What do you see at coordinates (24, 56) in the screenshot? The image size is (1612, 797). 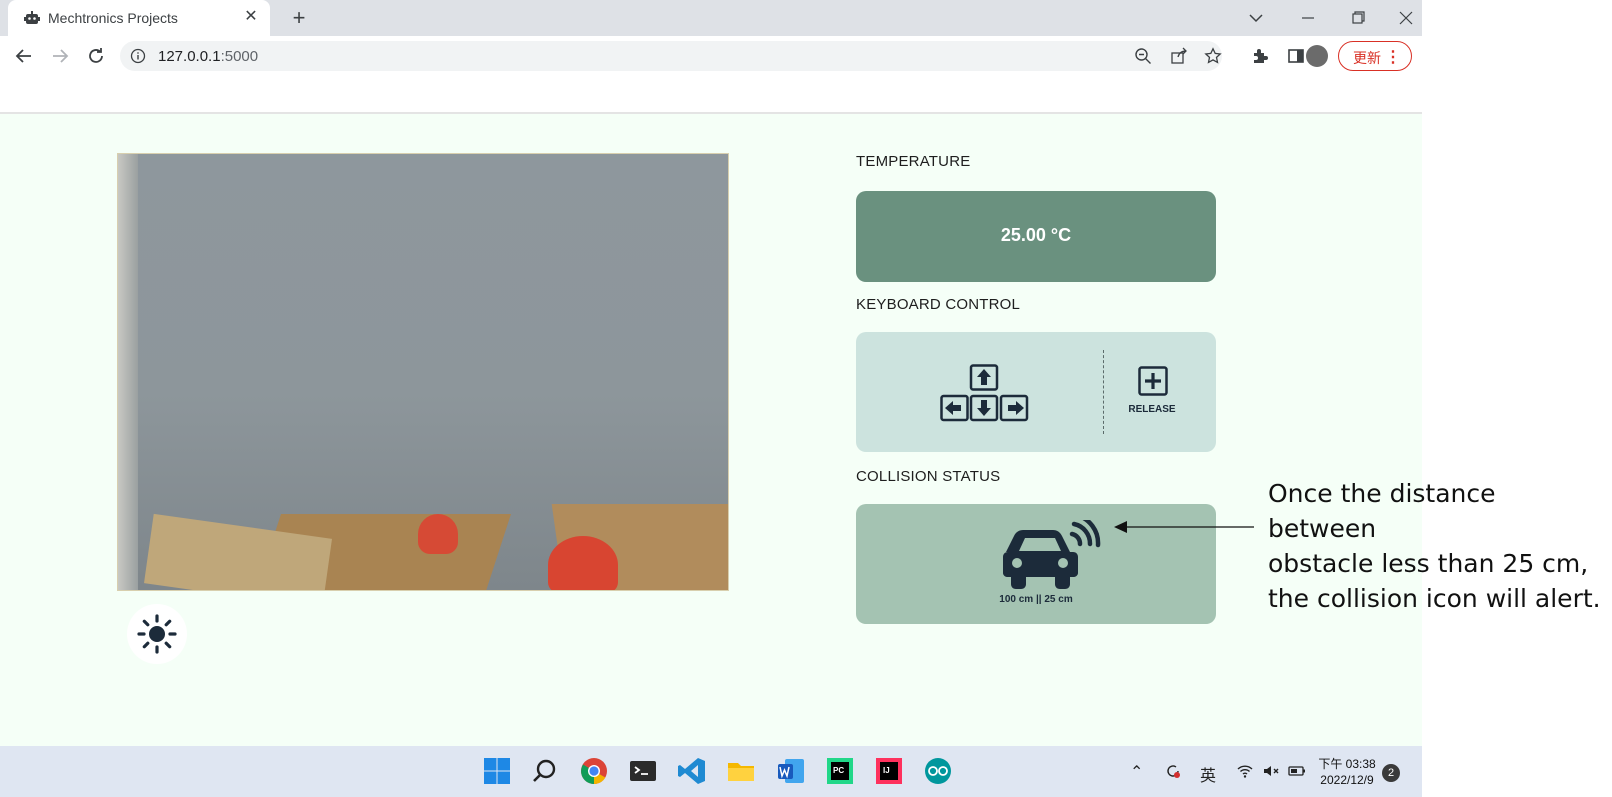 I see `back-icon` at bounding box center [24, 56].